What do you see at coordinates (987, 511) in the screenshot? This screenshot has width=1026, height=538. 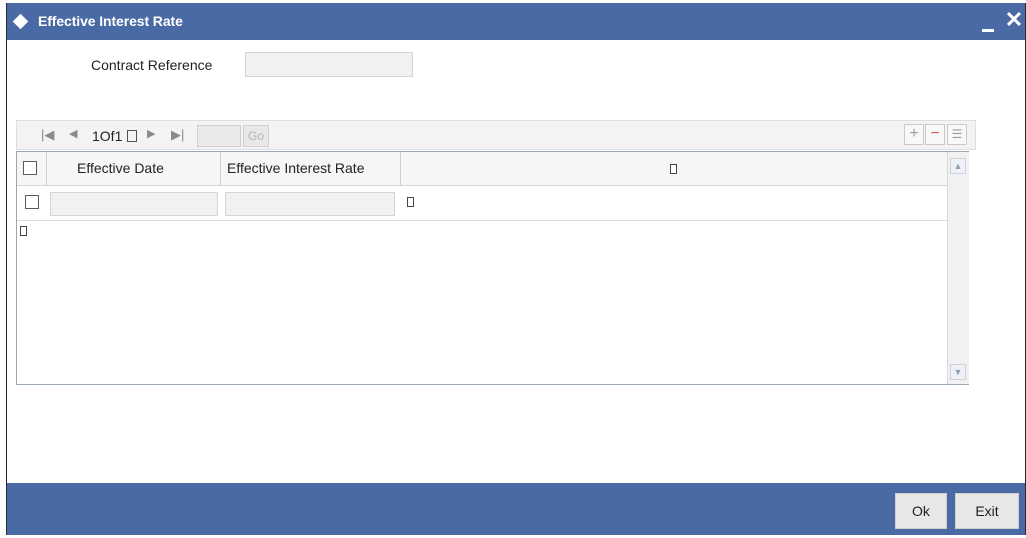 I see `exit-button: Exit` at bounding box center [987, 511].